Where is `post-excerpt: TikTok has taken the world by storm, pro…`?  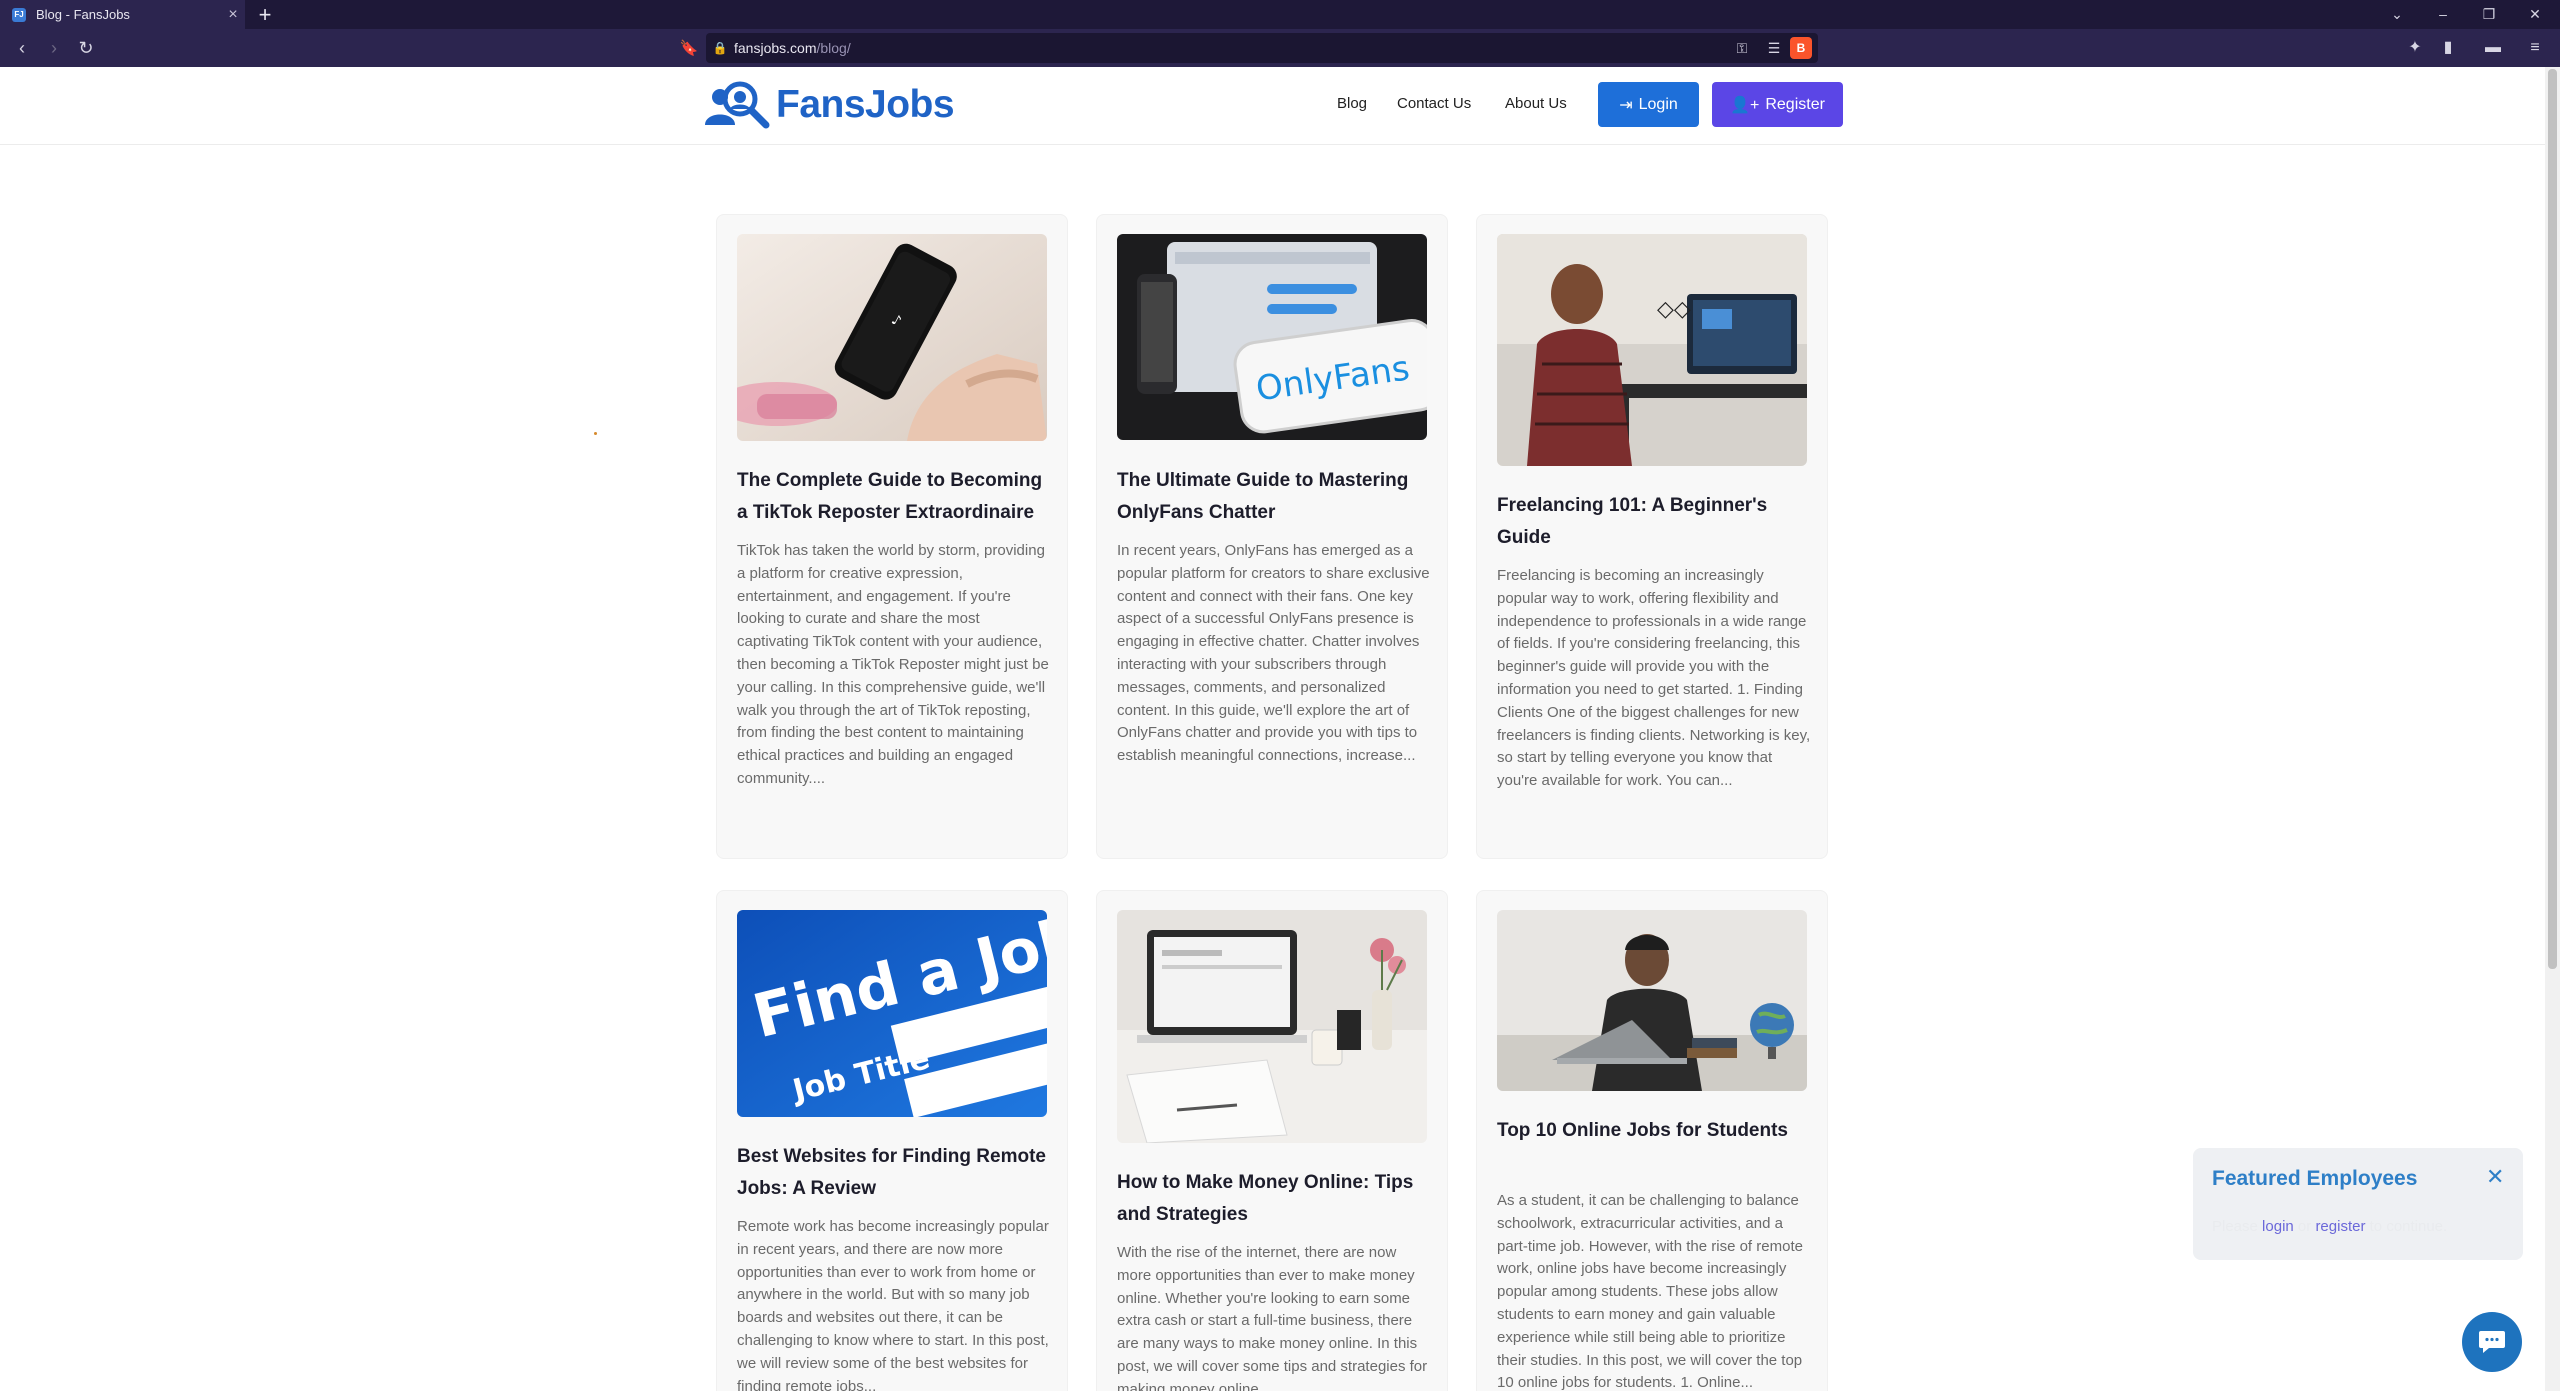
post-excerpt: TikTok has taken the world by storm, pro… is located at coordinates (893, 664).